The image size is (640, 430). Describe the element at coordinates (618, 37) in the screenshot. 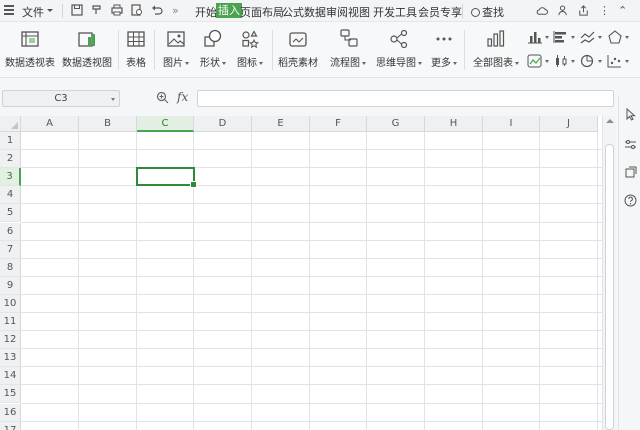

I see `radar-chart-button` at that location.